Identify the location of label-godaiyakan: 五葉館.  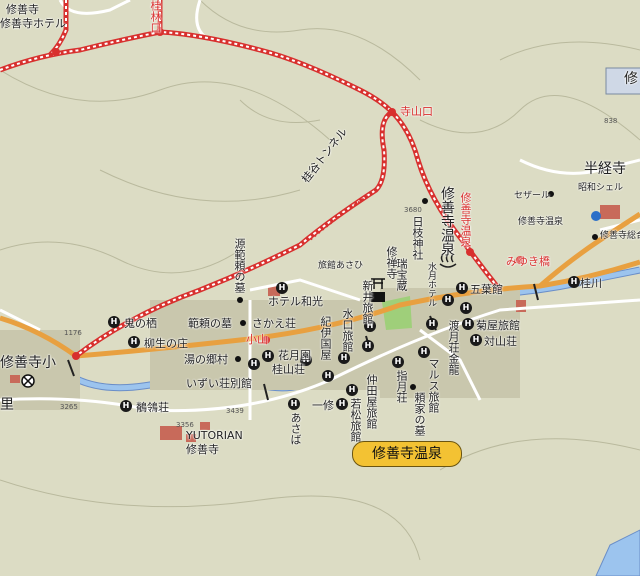
(486, 289).